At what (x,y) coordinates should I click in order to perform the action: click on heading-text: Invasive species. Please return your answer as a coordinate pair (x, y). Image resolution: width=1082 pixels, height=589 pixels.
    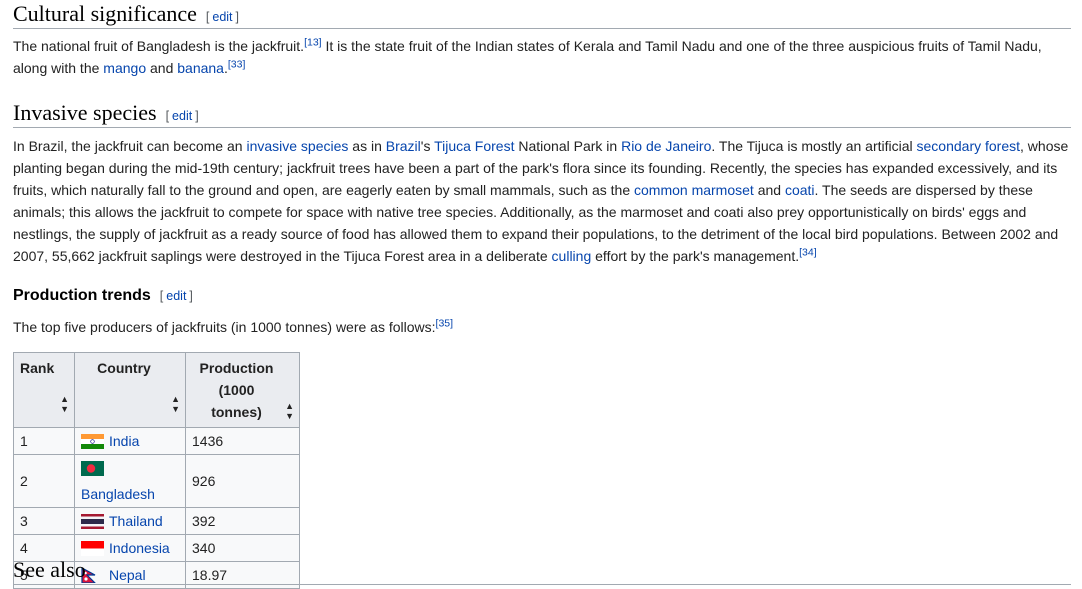
    Looking at the image, I should click on (85, 112).